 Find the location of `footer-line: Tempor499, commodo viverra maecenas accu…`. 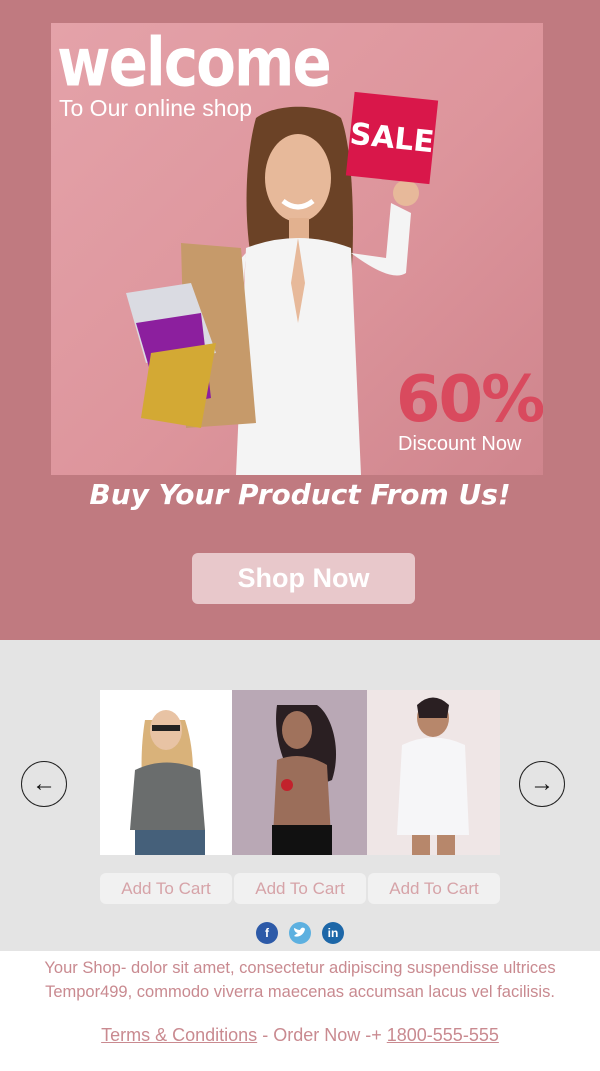

footer-line: Tempor499, commodo viverra maecenas accu… is located at coordinates (300, 992).